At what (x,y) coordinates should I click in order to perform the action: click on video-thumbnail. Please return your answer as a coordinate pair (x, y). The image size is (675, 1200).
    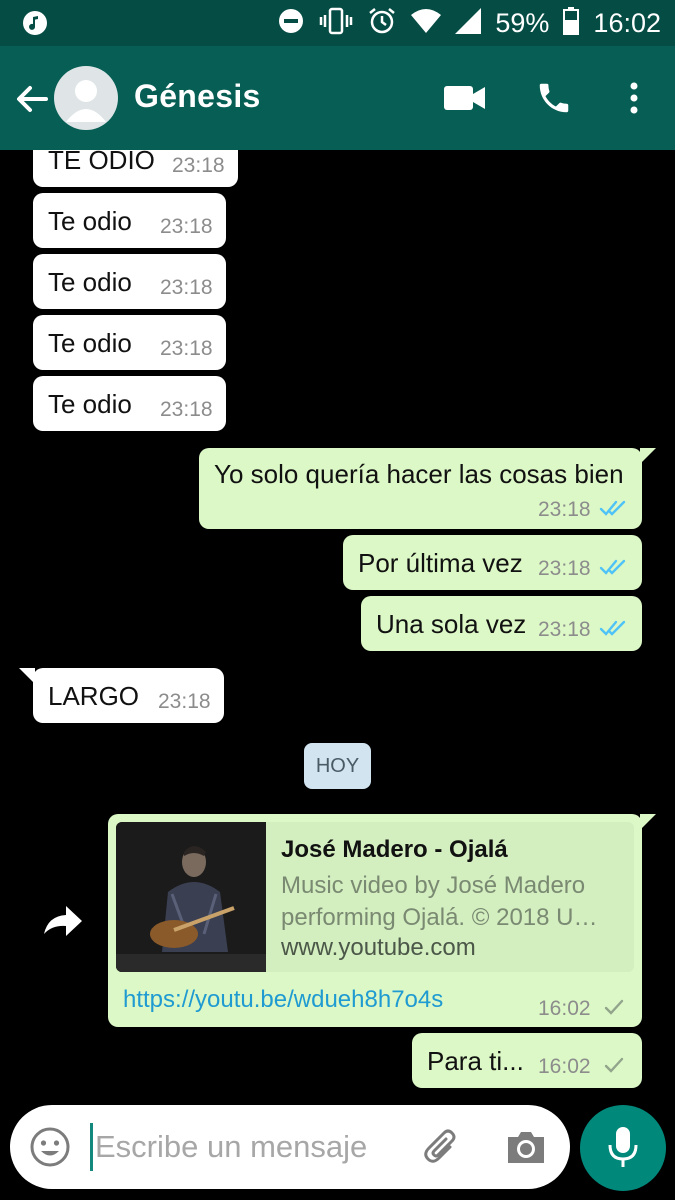
    Looking at the image, I should click on (191, 897).